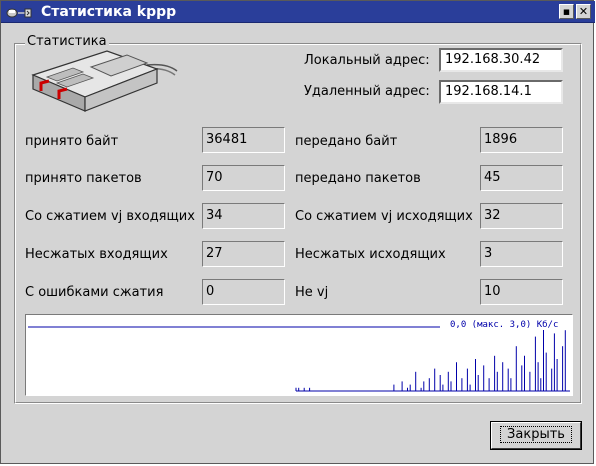  Describe the element at coordinates (94, 292) in the screenshot. I see `compression-errors-label: С ошибками сжатия` at that location.